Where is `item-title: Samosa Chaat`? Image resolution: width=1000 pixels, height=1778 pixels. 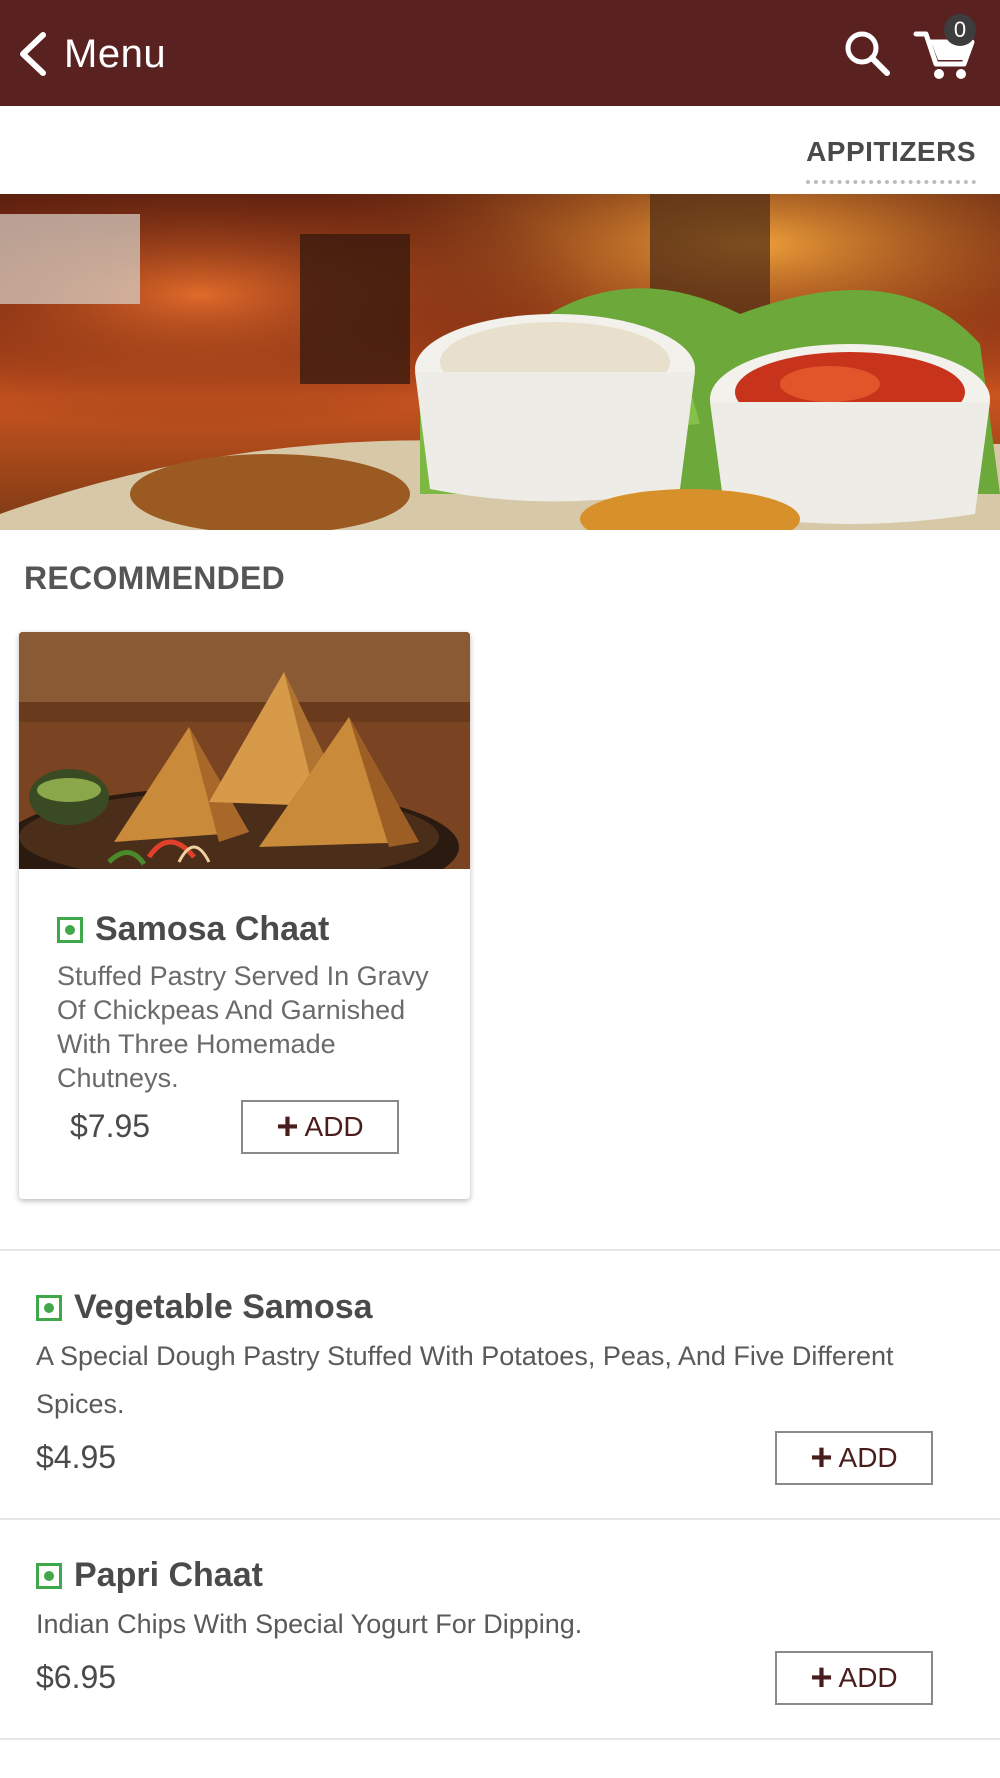
item-title: Samosa Chaat is located at coordinates (247, 929).